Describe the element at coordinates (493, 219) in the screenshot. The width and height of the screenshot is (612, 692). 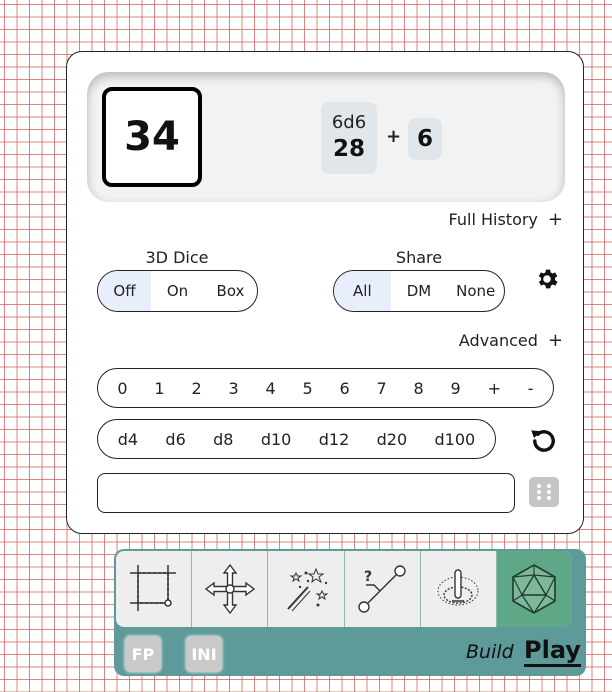
I see `full-history-label: Full History` at that location.